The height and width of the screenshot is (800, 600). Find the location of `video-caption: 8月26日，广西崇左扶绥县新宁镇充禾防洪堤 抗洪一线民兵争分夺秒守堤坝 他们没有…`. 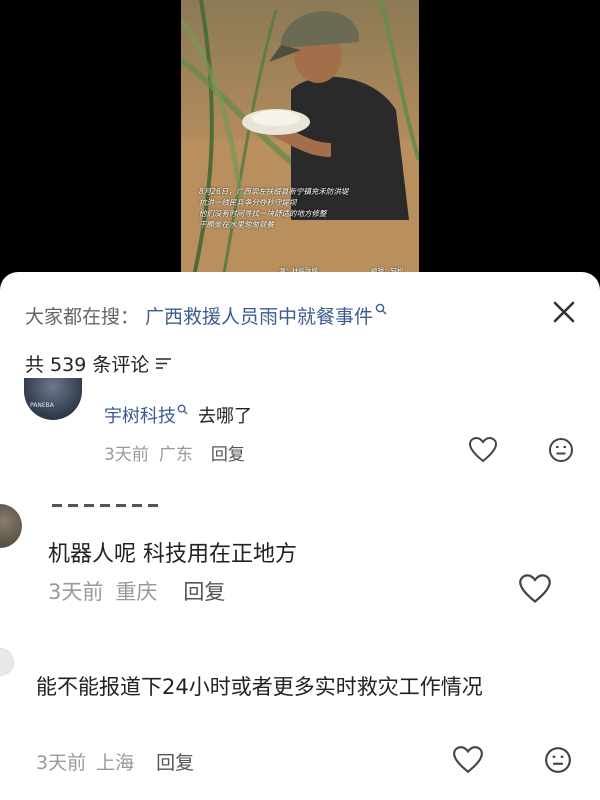

video-caption: 8月26日，广西崇左扶绥县新宁镇充禾防洪堤 抗洪一线民兵争分夺秒守堤坝 他们没有… is located at coordinates (304, 208).